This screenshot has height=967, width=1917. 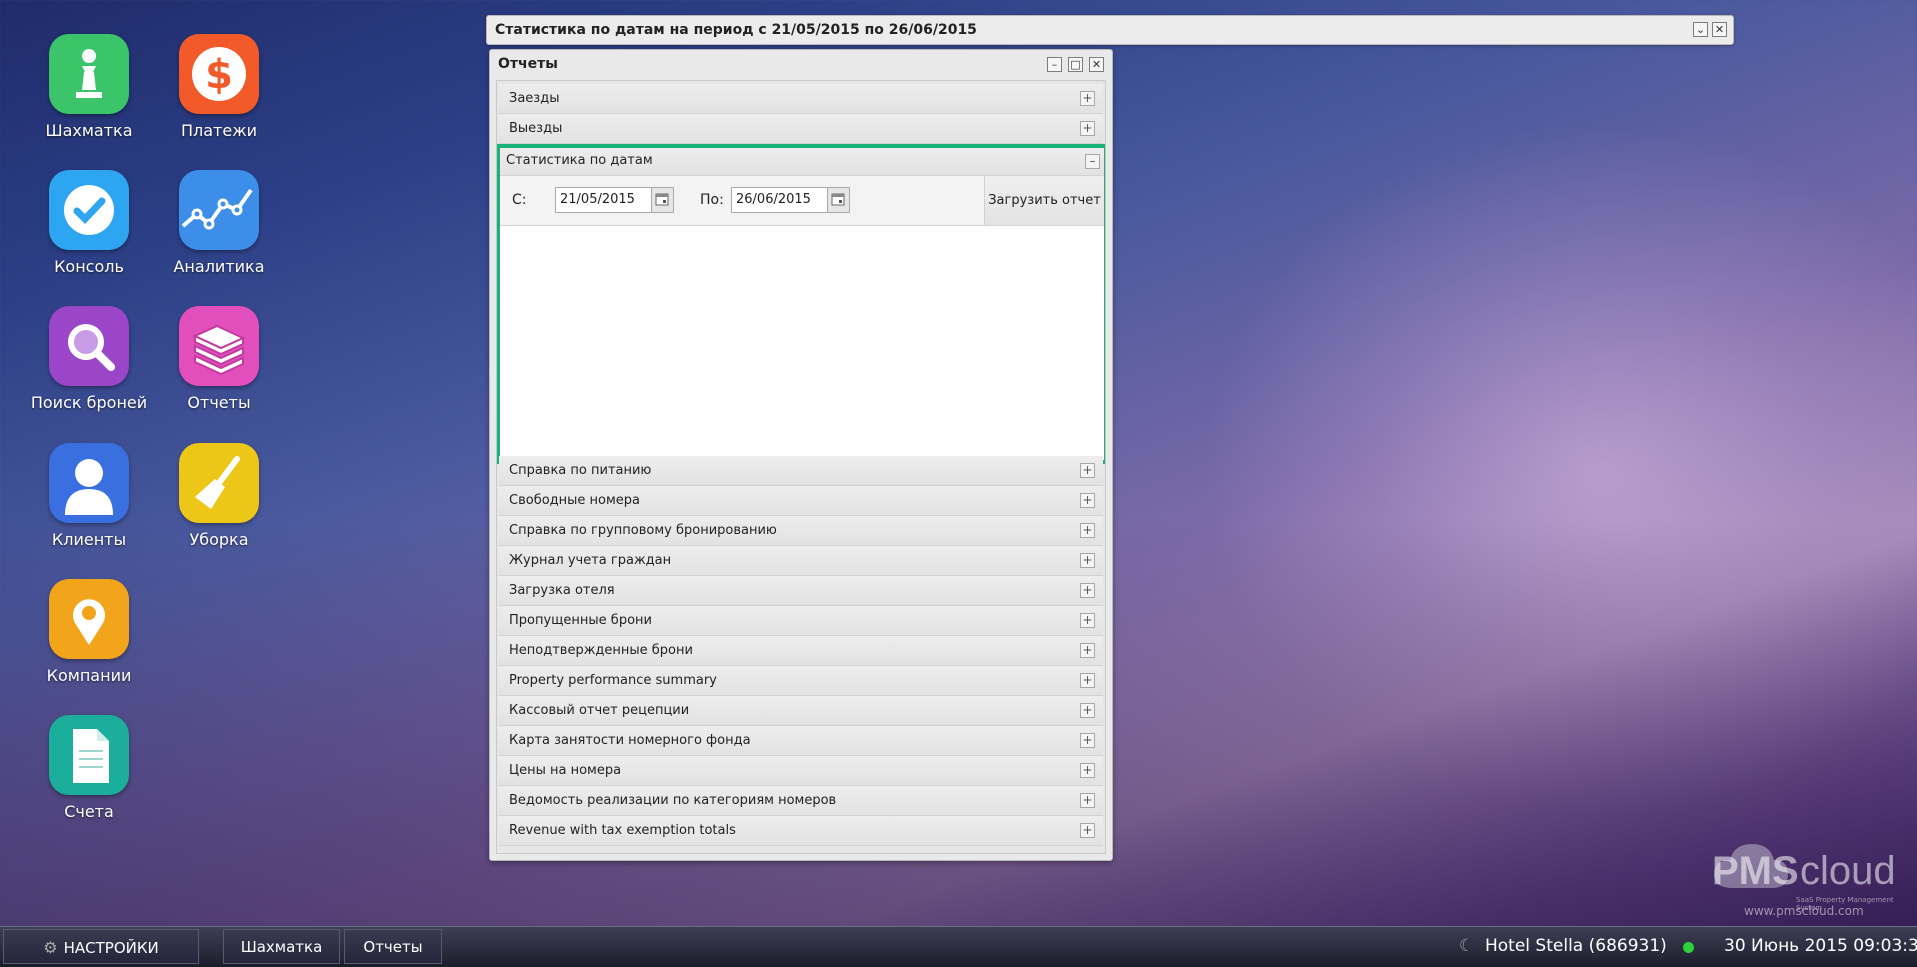 I want to click on logo-url: www.pmscloud.com, so click(x=1804, y=911).